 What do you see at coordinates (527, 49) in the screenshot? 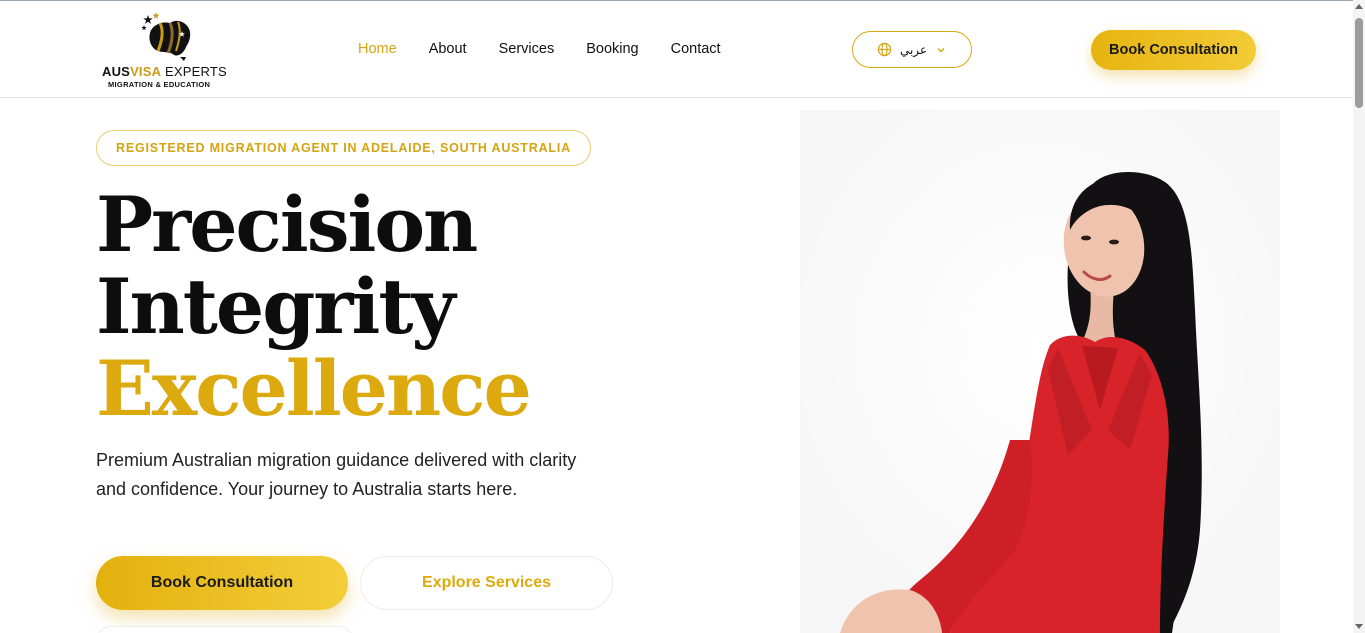
I see `nav-services-link: Services` at bounding box center [527, 49].